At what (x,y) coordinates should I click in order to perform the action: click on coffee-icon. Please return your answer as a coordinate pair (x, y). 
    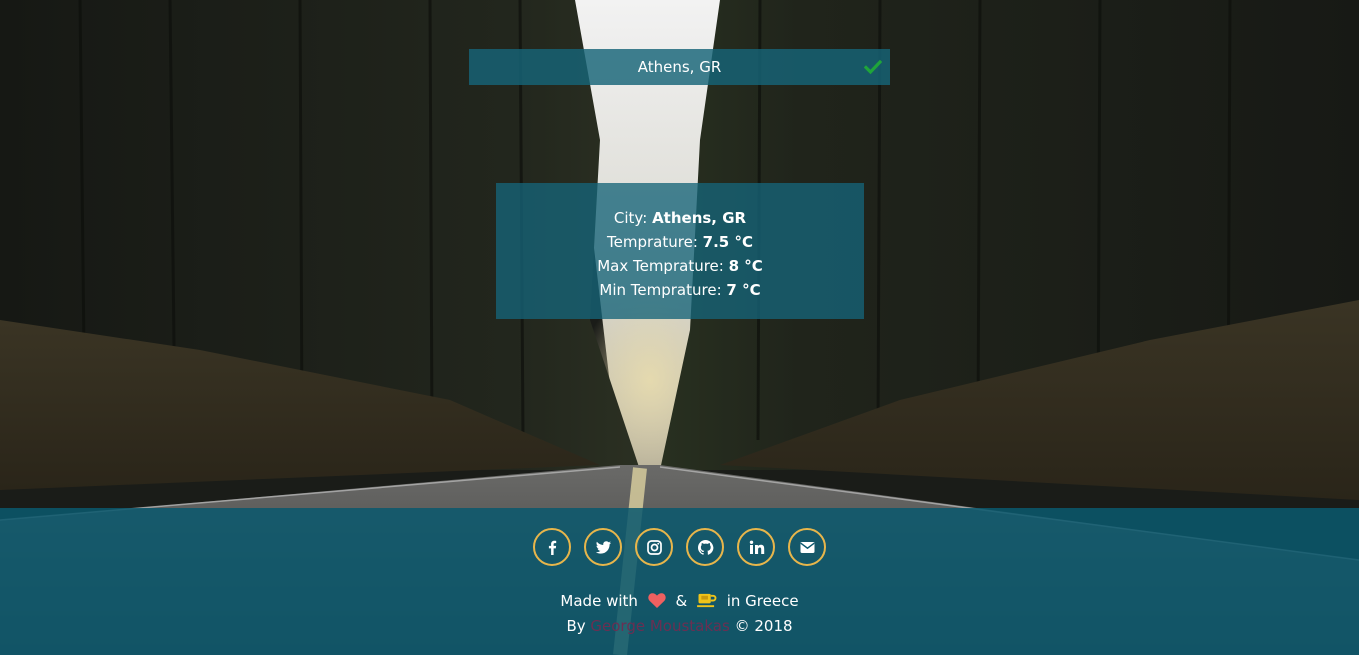
    Looking at the image, I should click on (707, 603).